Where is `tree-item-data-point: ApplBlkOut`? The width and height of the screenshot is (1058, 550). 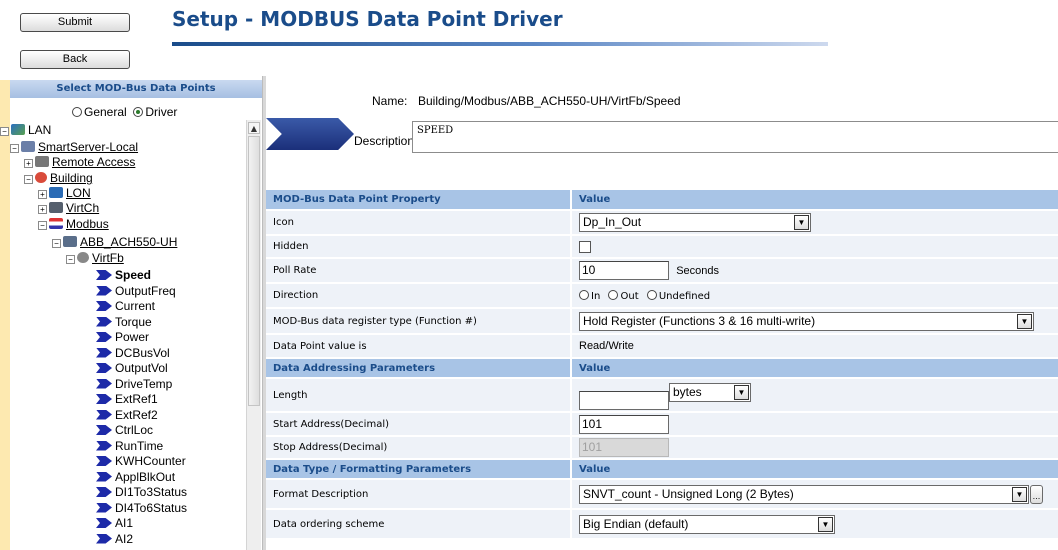 tree-item-data-point: ApplBlkOut is located at coordinates (135, 477).